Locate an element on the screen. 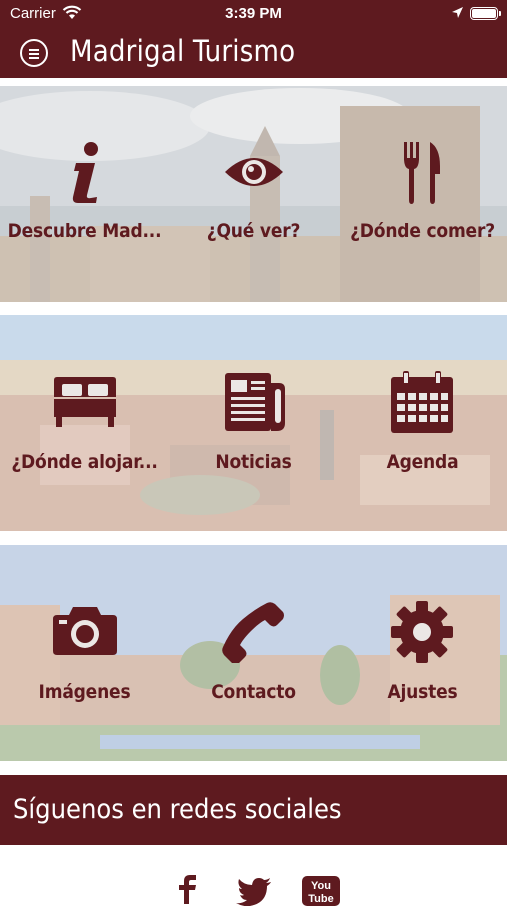 This screenshot has width=507, height=906. bed-icon is located at coordinates (85, 402).